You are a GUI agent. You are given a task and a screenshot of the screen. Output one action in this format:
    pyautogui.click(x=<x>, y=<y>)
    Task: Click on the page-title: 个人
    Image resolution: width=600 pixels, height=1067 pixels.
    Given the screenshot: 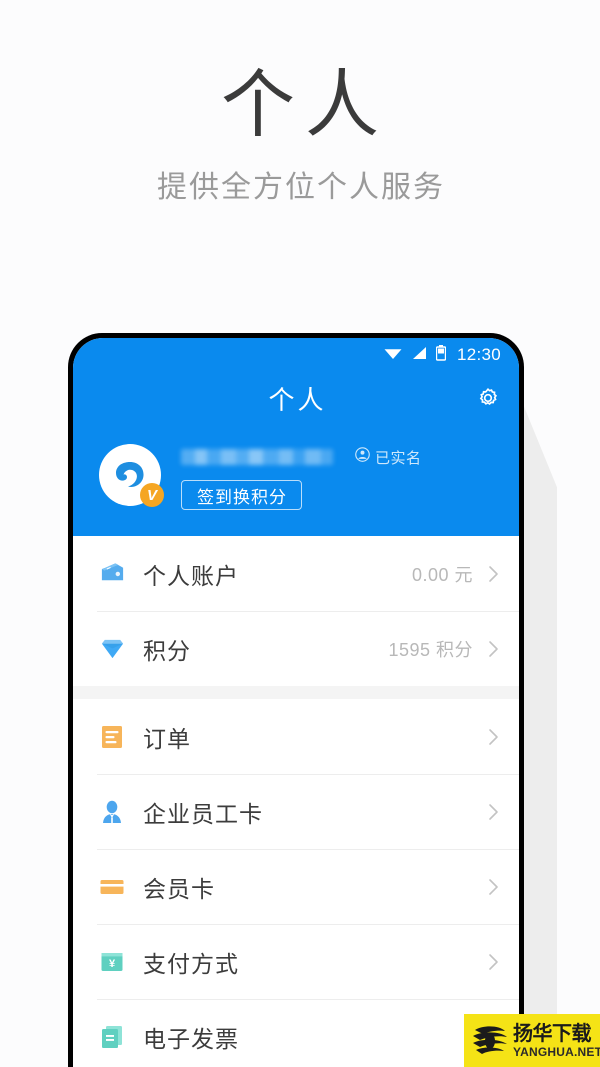 What is the action you would take?
    pyautogui.click(x=305, y=104)
    